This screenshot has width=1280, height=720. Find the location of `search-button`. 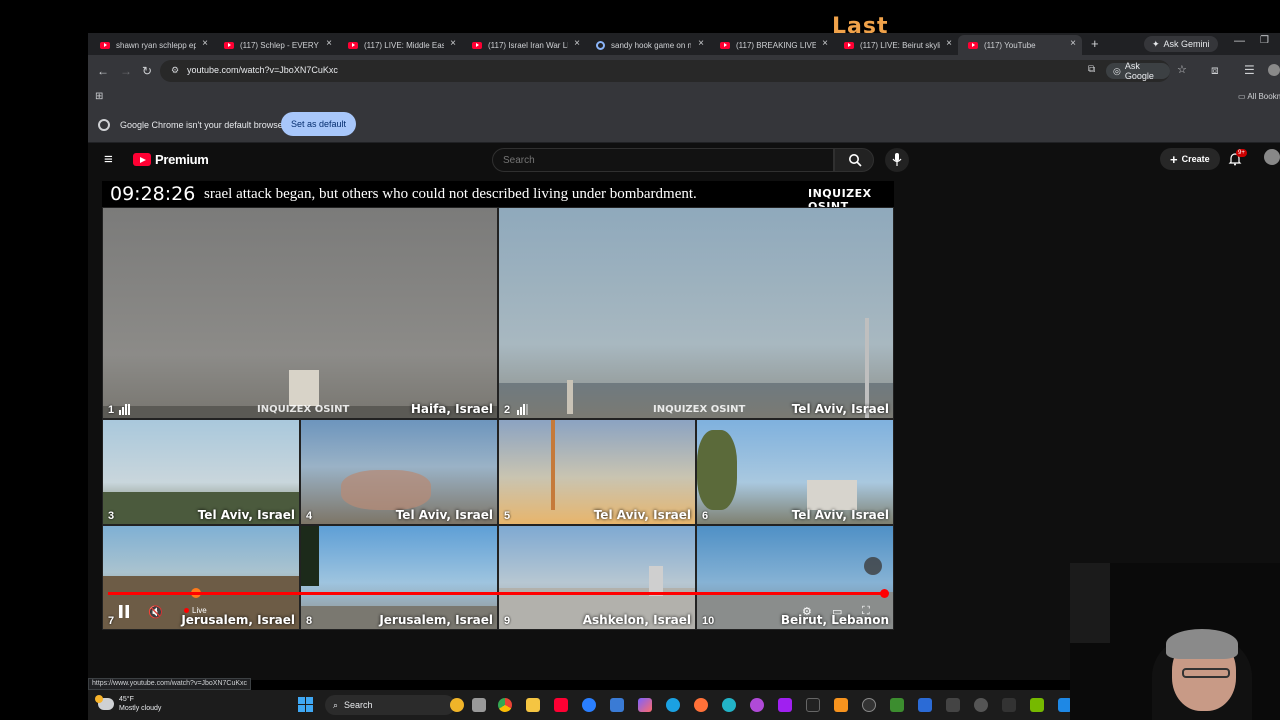

search-button is located at coordinates (854, 160).